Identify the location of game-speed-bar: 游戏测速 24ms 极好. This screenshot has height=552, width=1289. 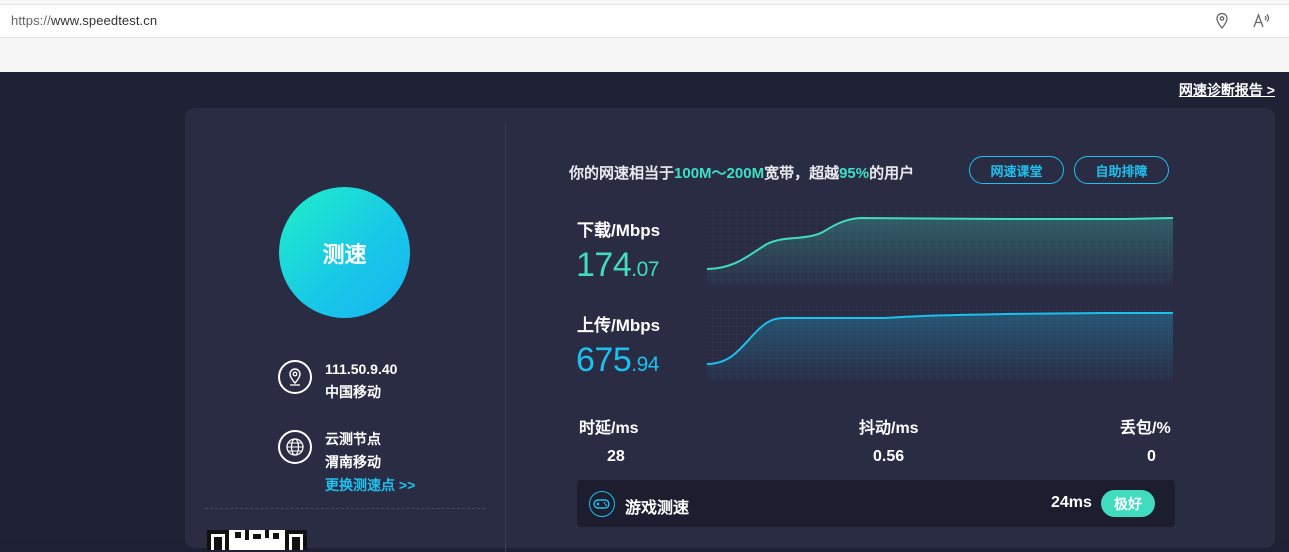
(876, 503).